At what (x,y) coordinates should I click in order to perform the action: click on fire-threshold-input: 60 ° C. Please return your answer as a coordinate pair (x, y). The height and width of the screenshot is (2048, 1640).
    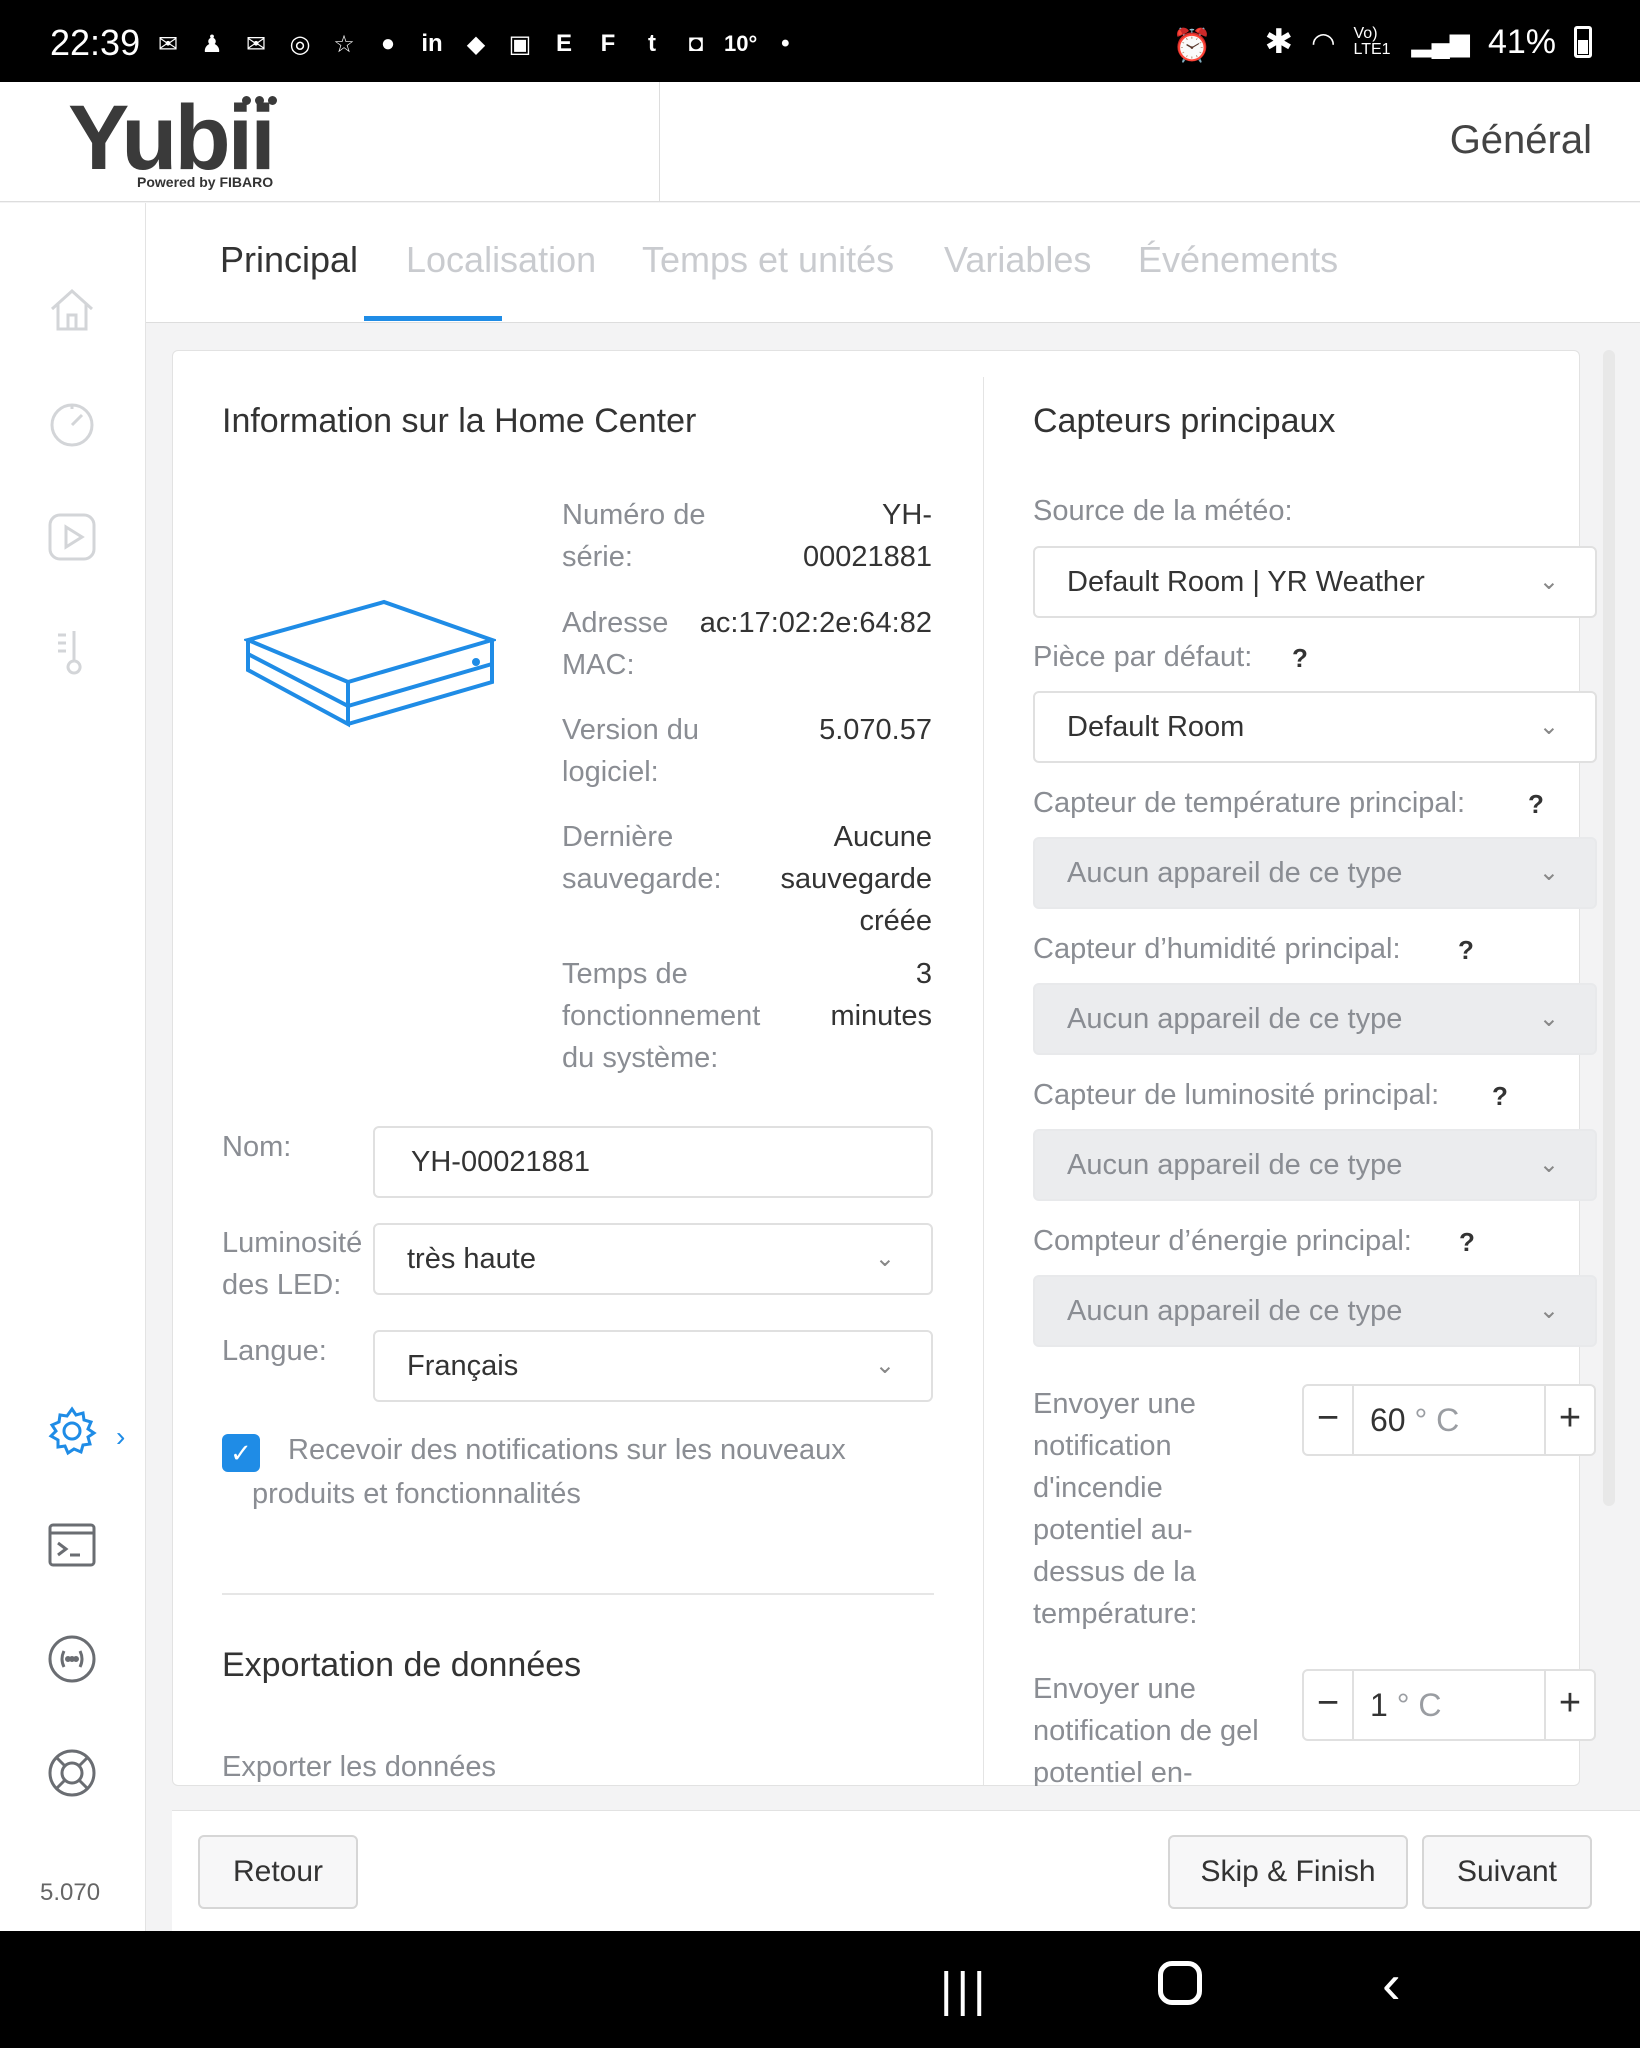
    Looking at the image, I should click on (1449, 1420).